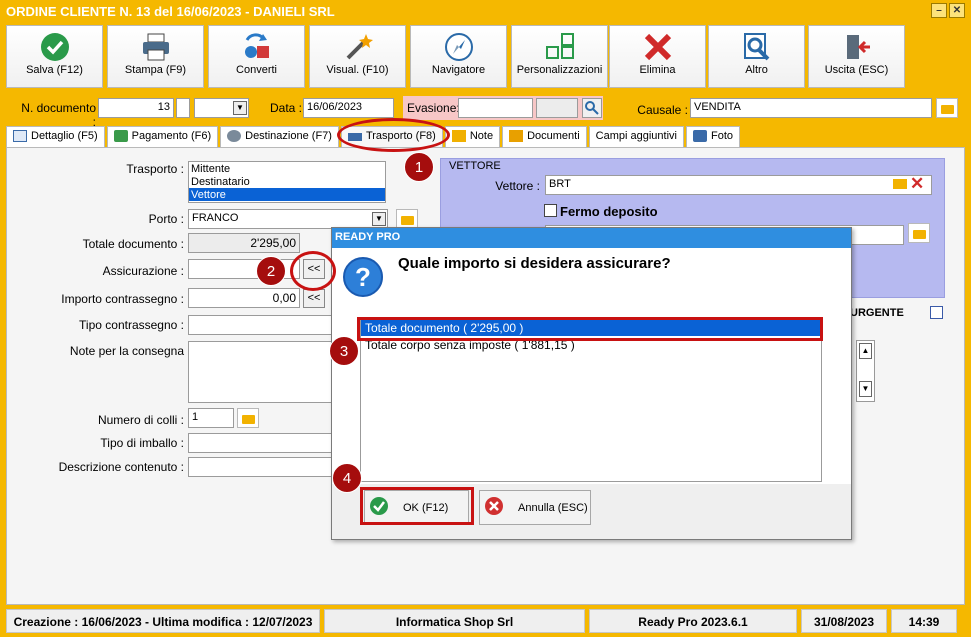  What do you see at coordinates (865, 389) in the screenshot?
I see `scroll-down-icon: ▼` at bounding box center [865, 389].